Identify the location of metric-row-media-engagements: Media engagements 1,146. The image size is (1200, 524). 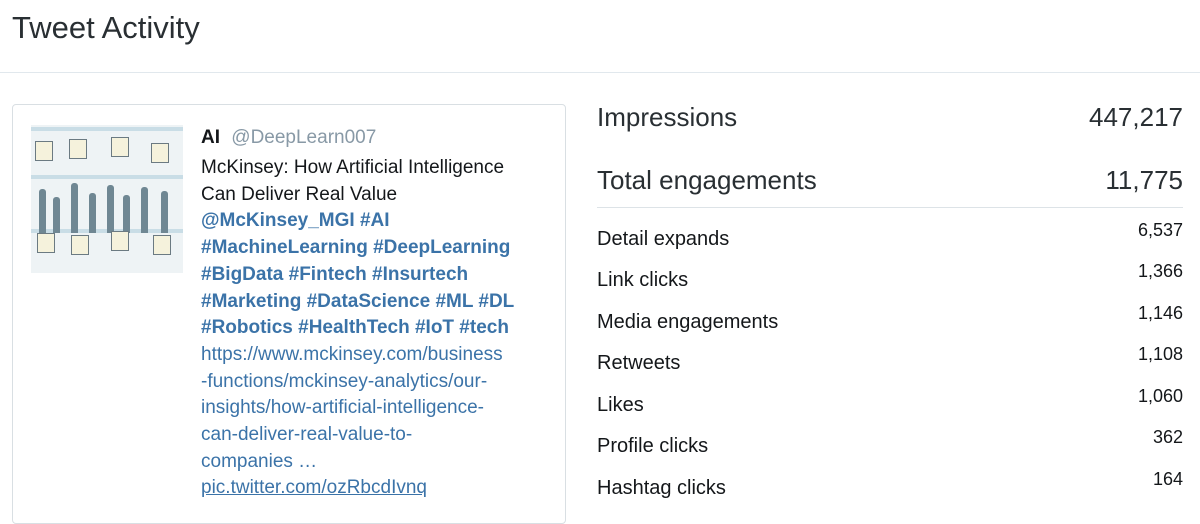
(890, 318).